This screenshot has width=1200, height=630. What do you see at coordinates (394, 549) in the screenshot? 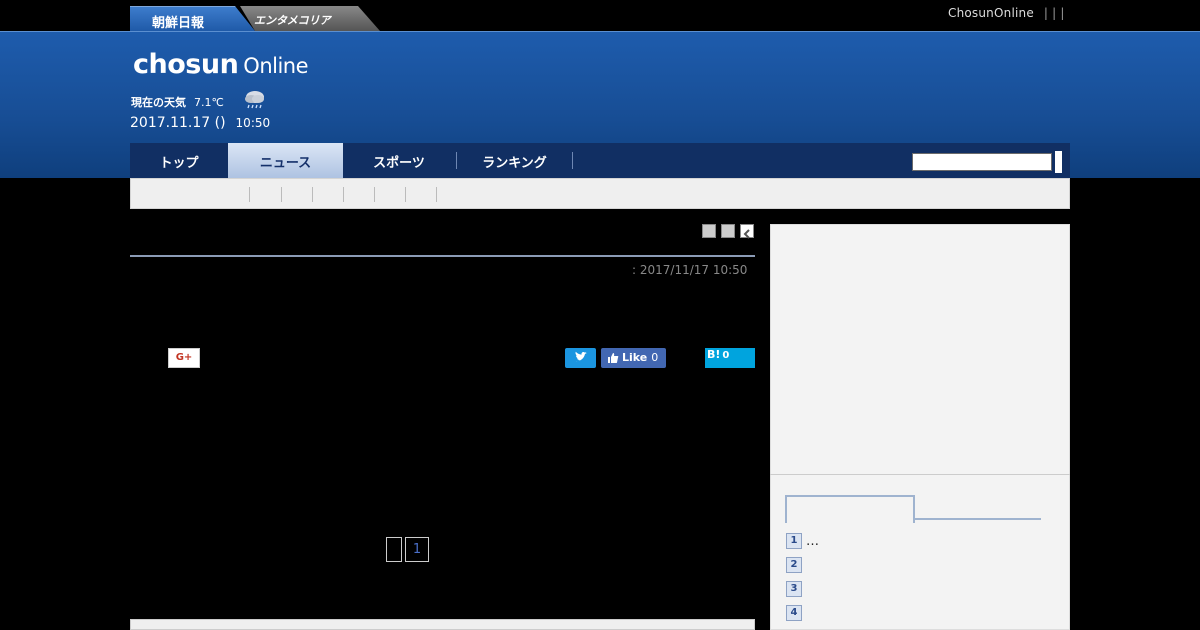
I see `pager-prev` at bounding box center [394, 549].